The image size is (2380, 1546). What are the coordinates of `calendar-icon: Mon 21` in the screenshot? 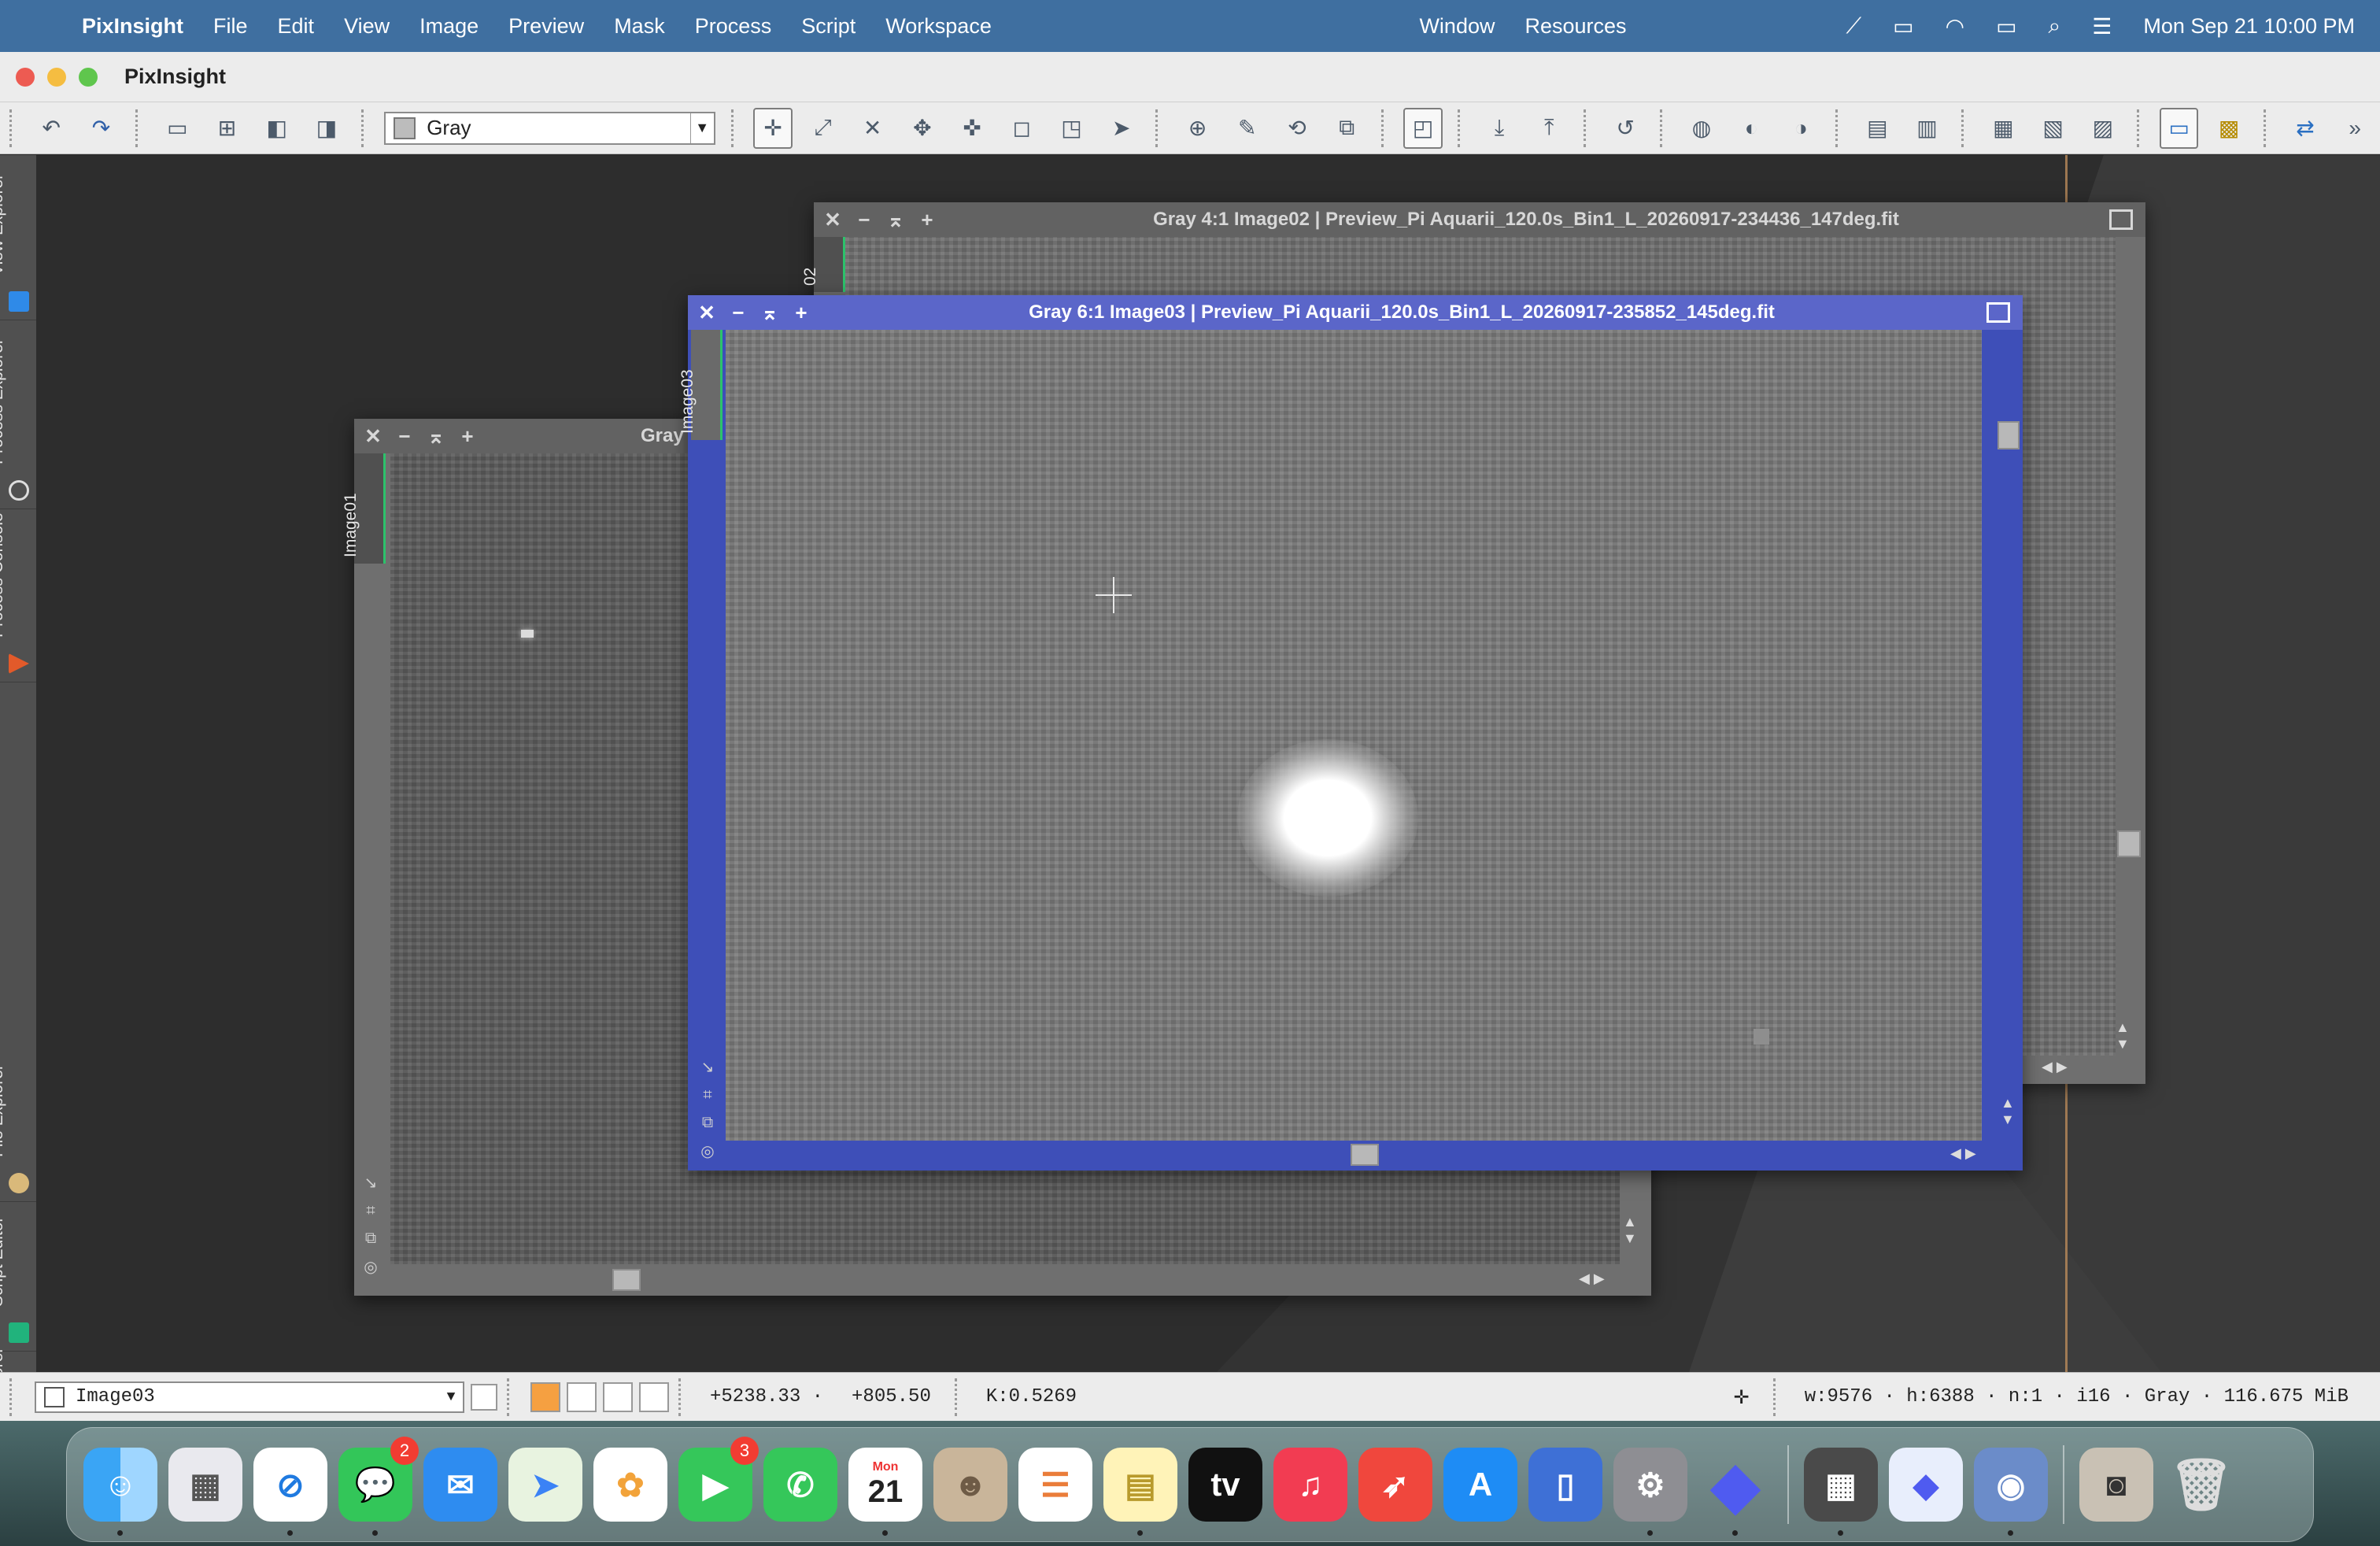 It's located at (885, 1492).